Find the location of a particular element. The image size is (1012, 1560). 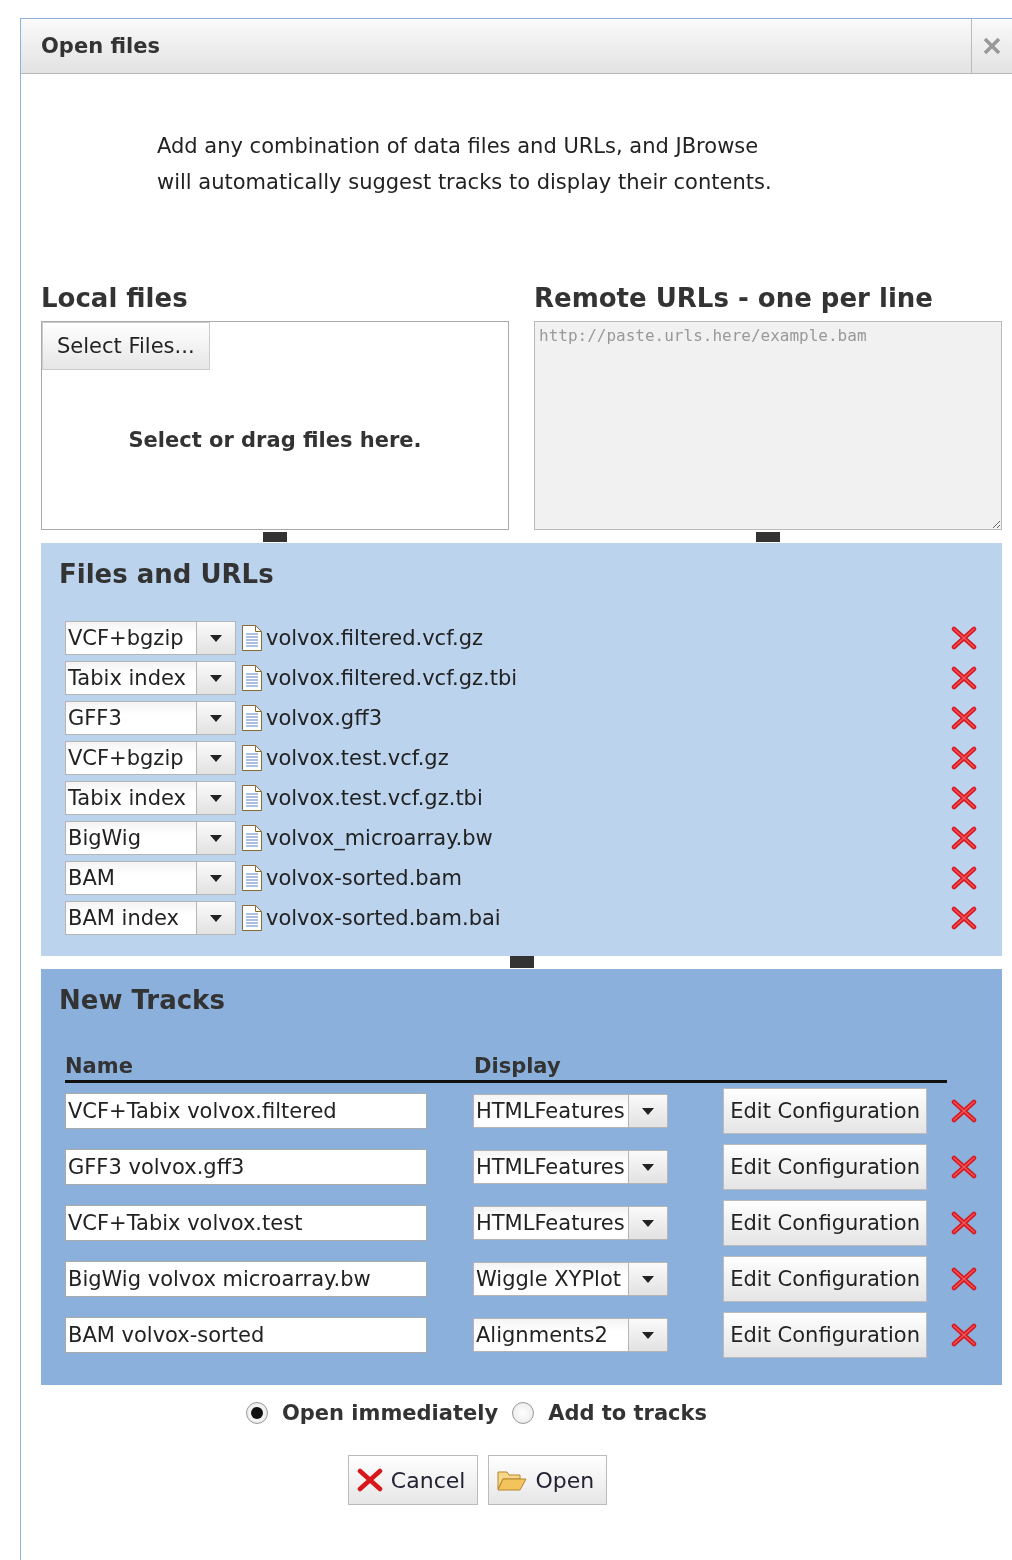

section-heading: Remote URLs - one per line is located at coordinates (734, 298).